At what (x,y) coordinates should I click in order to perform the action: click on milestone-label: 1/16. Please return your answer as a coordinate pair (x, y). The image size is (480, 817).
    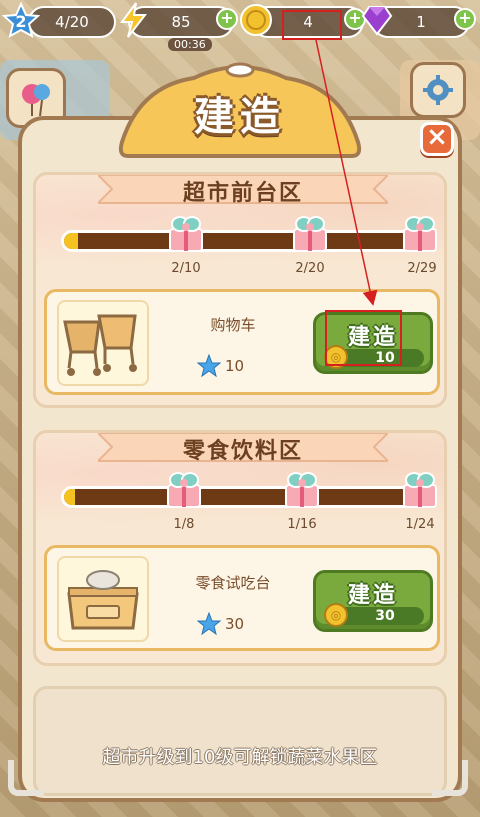
    Looking at the image, I should click on (302, 524).